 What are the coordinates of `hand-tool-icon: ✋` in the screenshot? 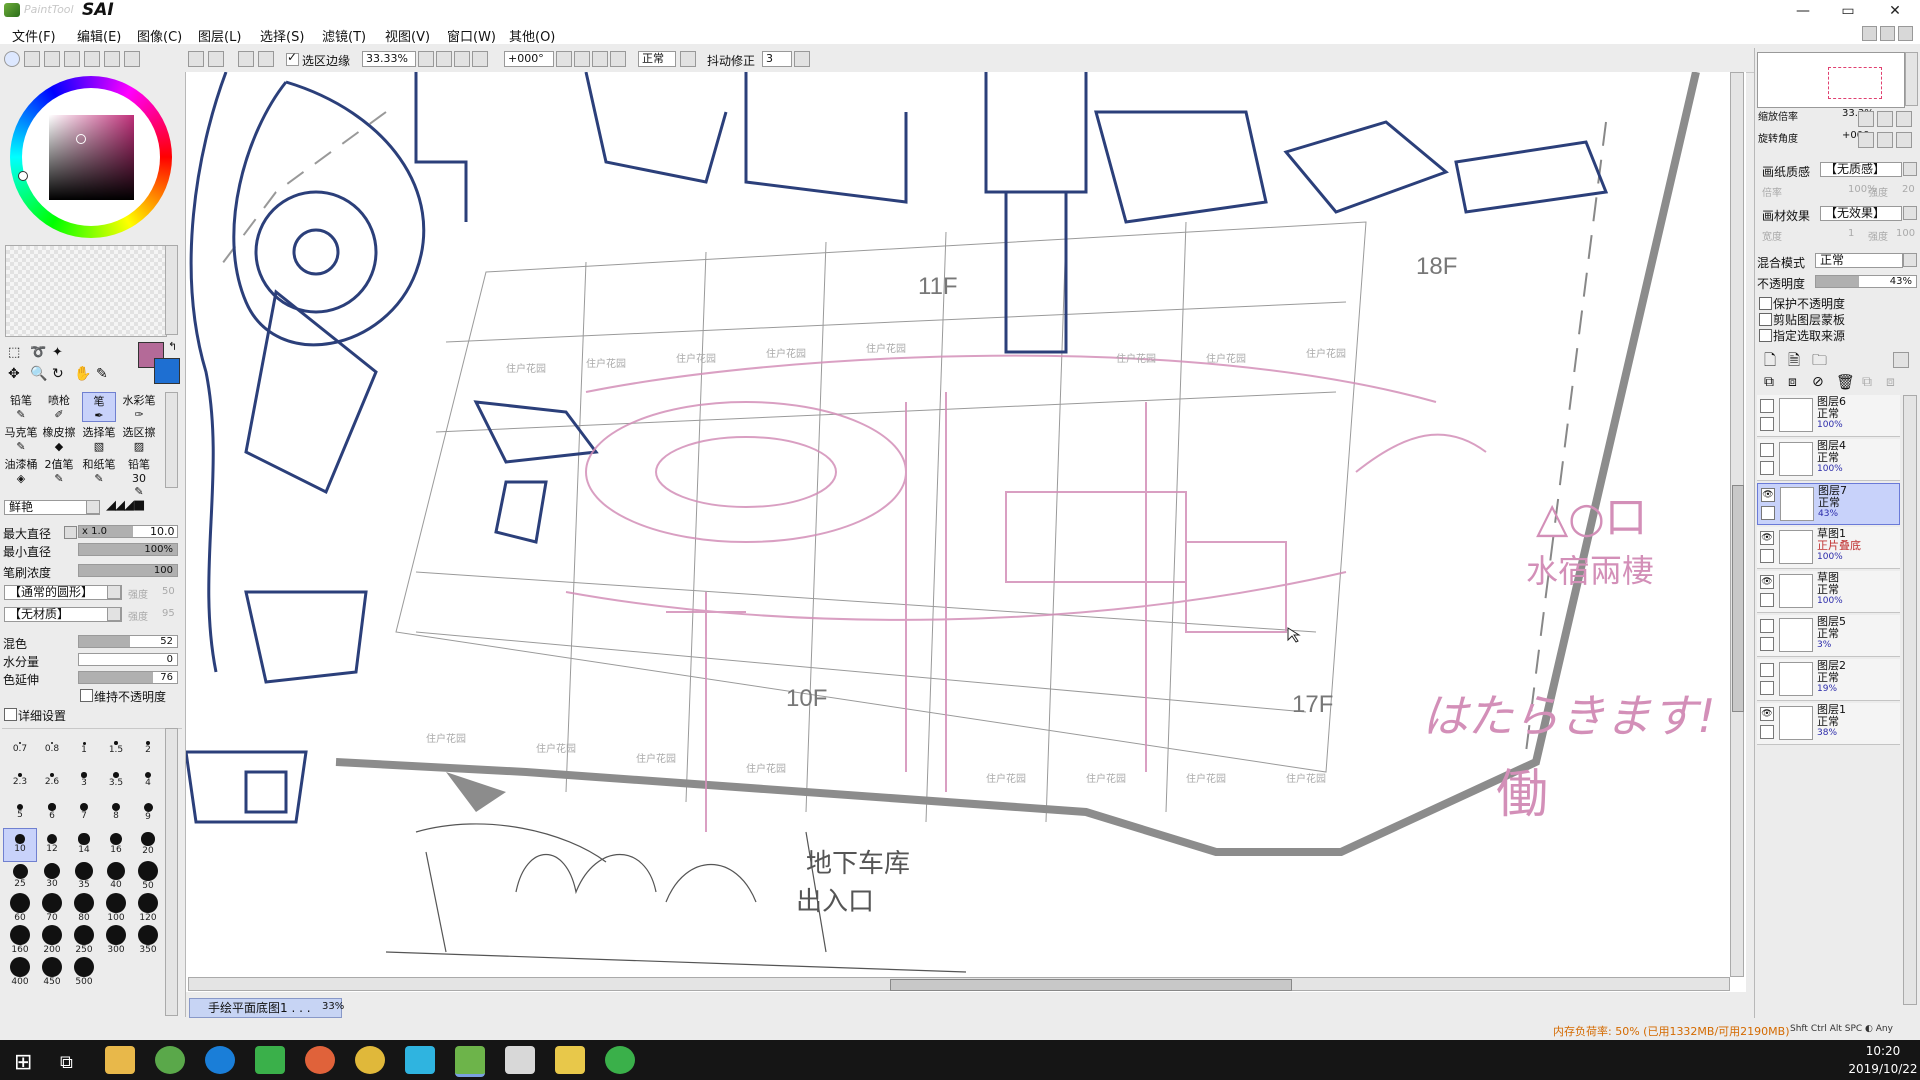 It's located at (82, 374).